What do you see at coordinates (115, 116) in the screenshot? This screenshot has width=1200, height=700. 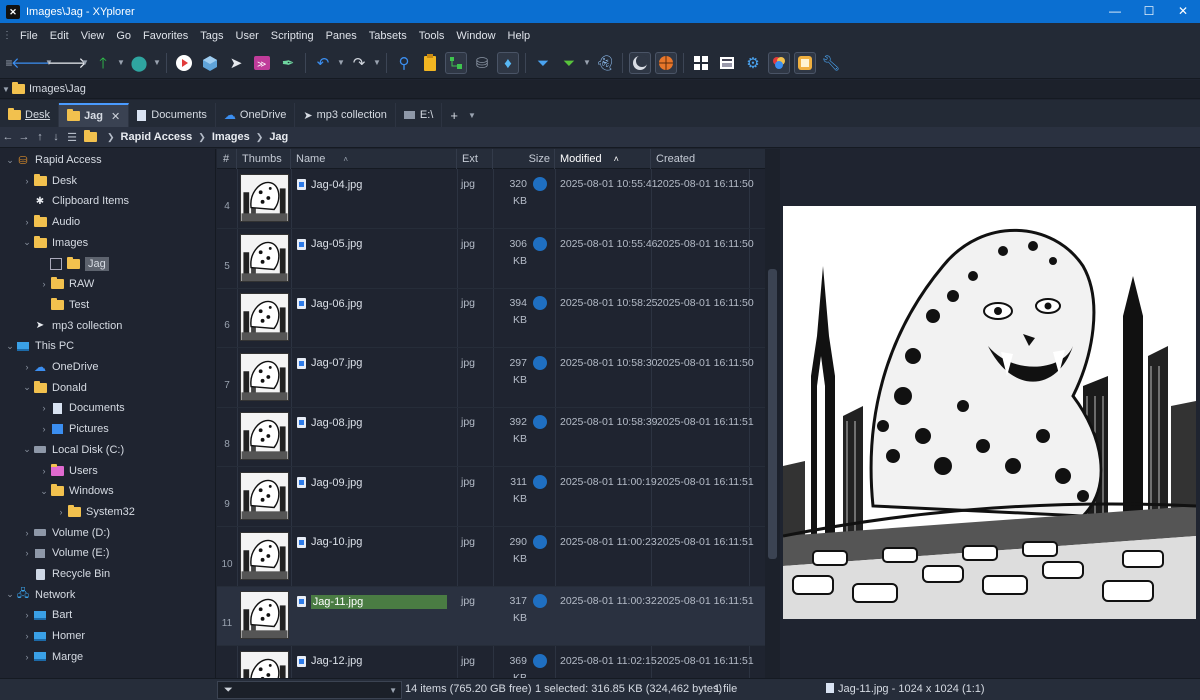 I see `tab-close-icon: ✕` at bounding box center [115, 116].